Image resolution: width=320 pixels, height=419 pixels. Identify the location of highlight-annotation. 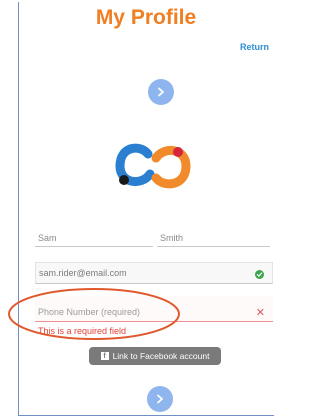
(94, 314).